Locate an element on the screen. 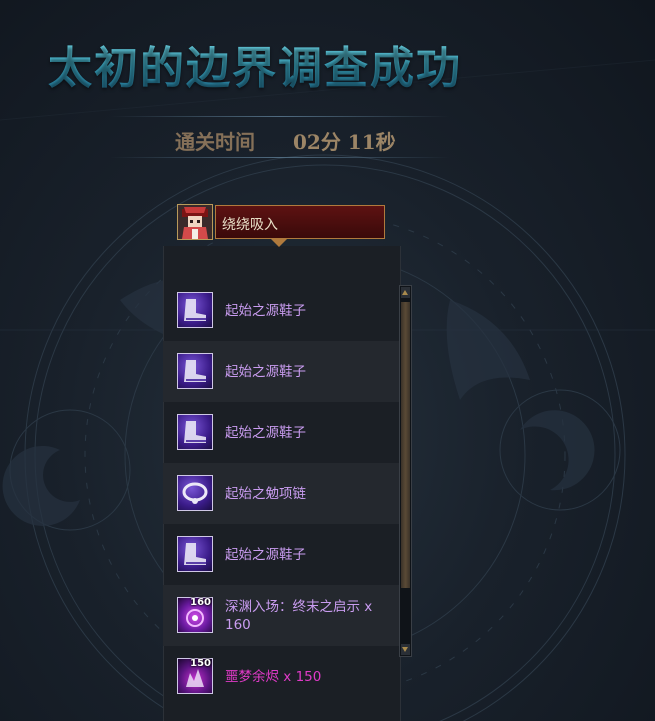 This screenshot has width=655, height=721. player-name: 绕绕吸入 is located at coordinates (250, 225).